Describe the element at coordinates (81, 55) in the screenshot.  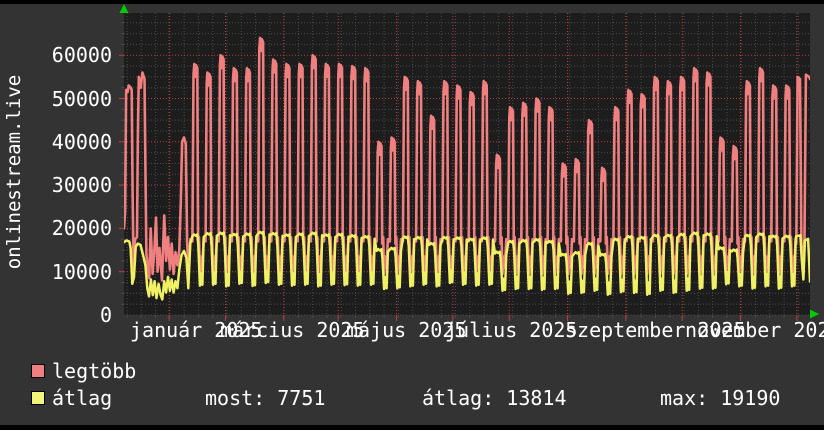
I see `y-tick-label: 60000` at that location.